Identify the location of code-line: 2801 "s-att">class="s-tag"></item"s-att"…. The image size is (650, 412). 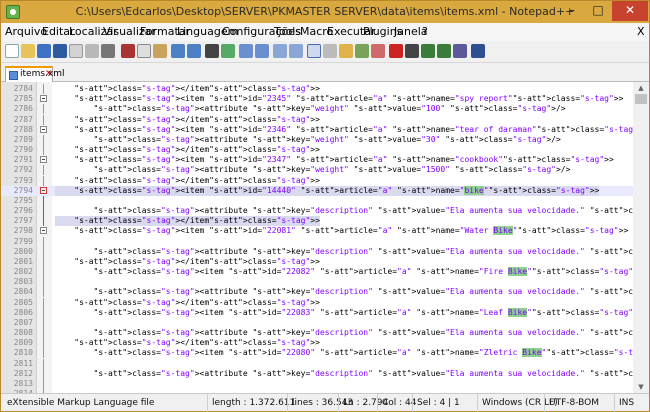
(317, 261).